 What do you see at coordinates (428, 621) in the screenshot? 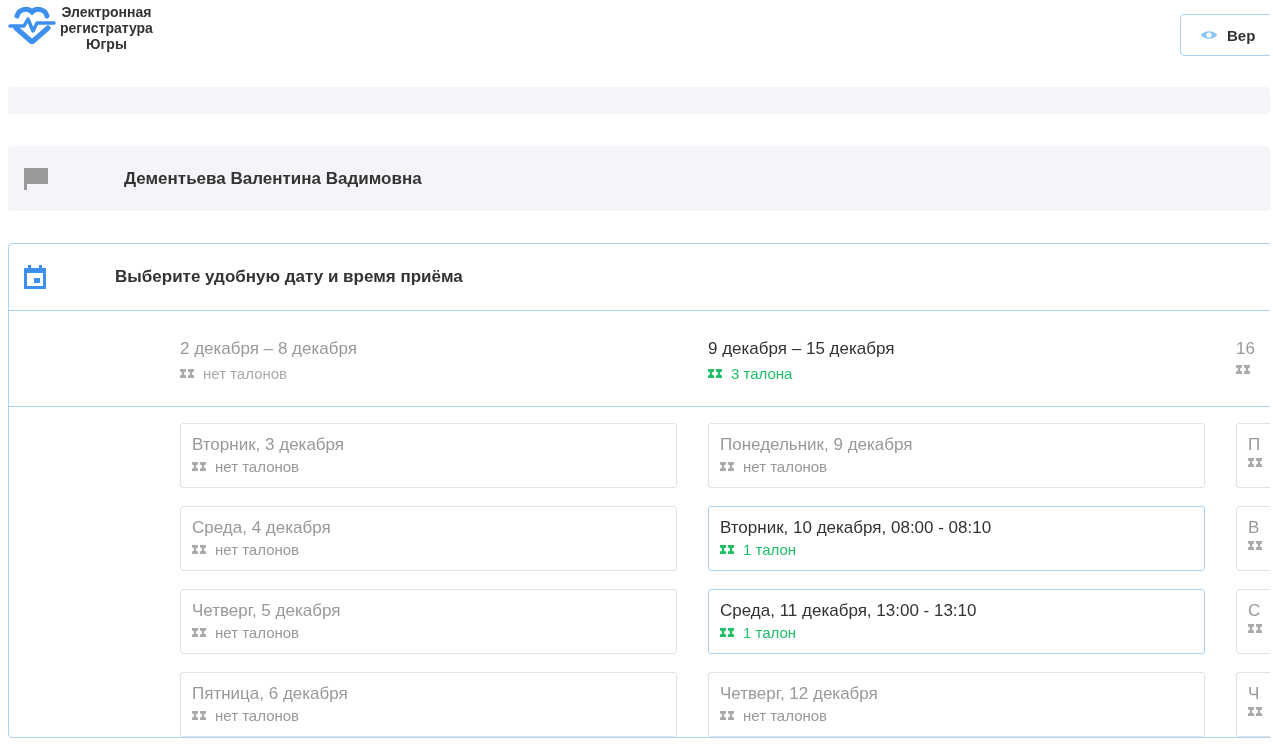
I see `day-slot: Четверг, 5 декабря нет талонов` at bounding box center [428, 621].